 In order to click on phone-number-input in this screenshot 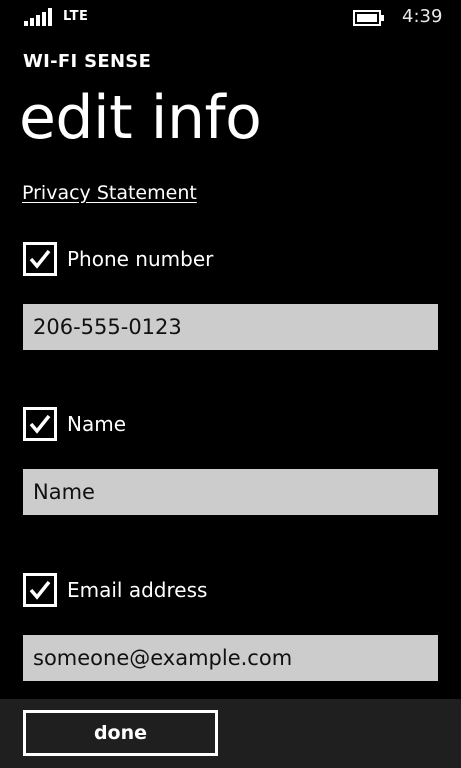, I will do `click(230, 327)`.